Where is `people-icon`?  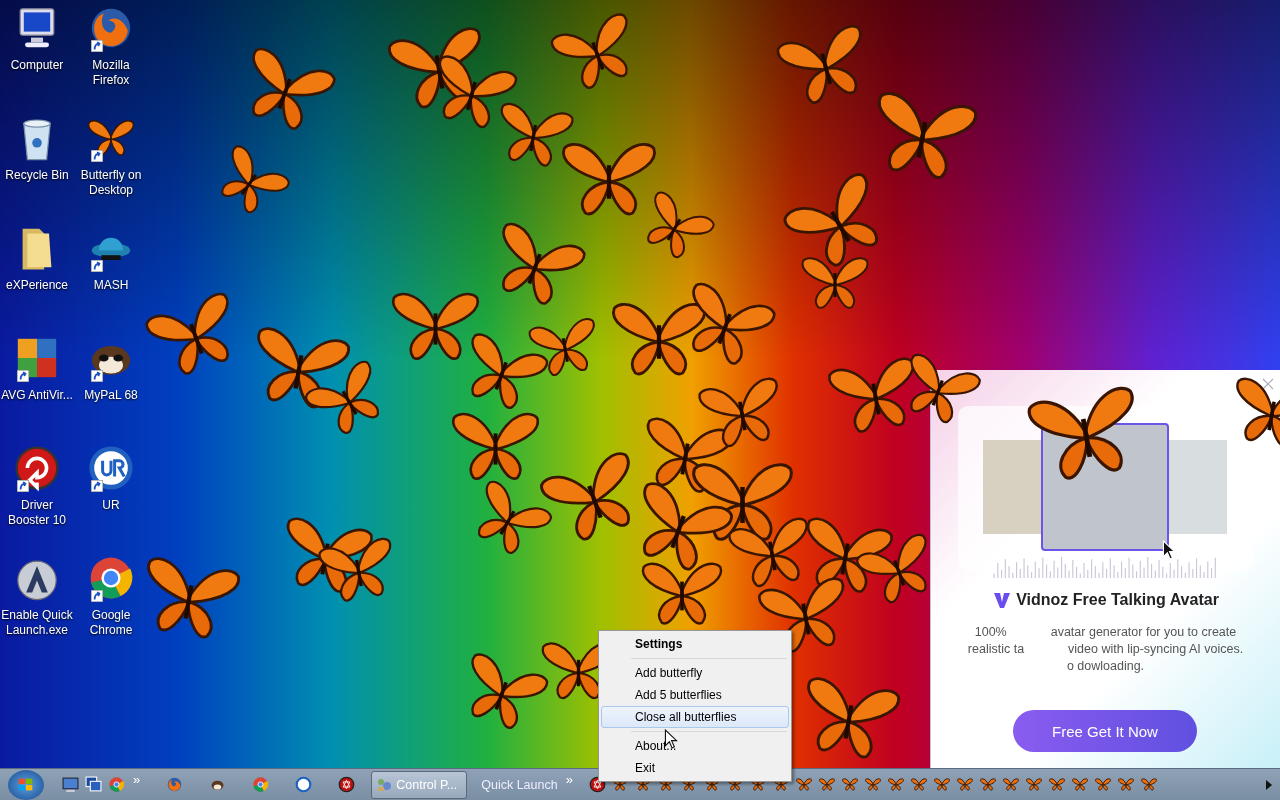 people-icon is located at coordinates (384, 784).